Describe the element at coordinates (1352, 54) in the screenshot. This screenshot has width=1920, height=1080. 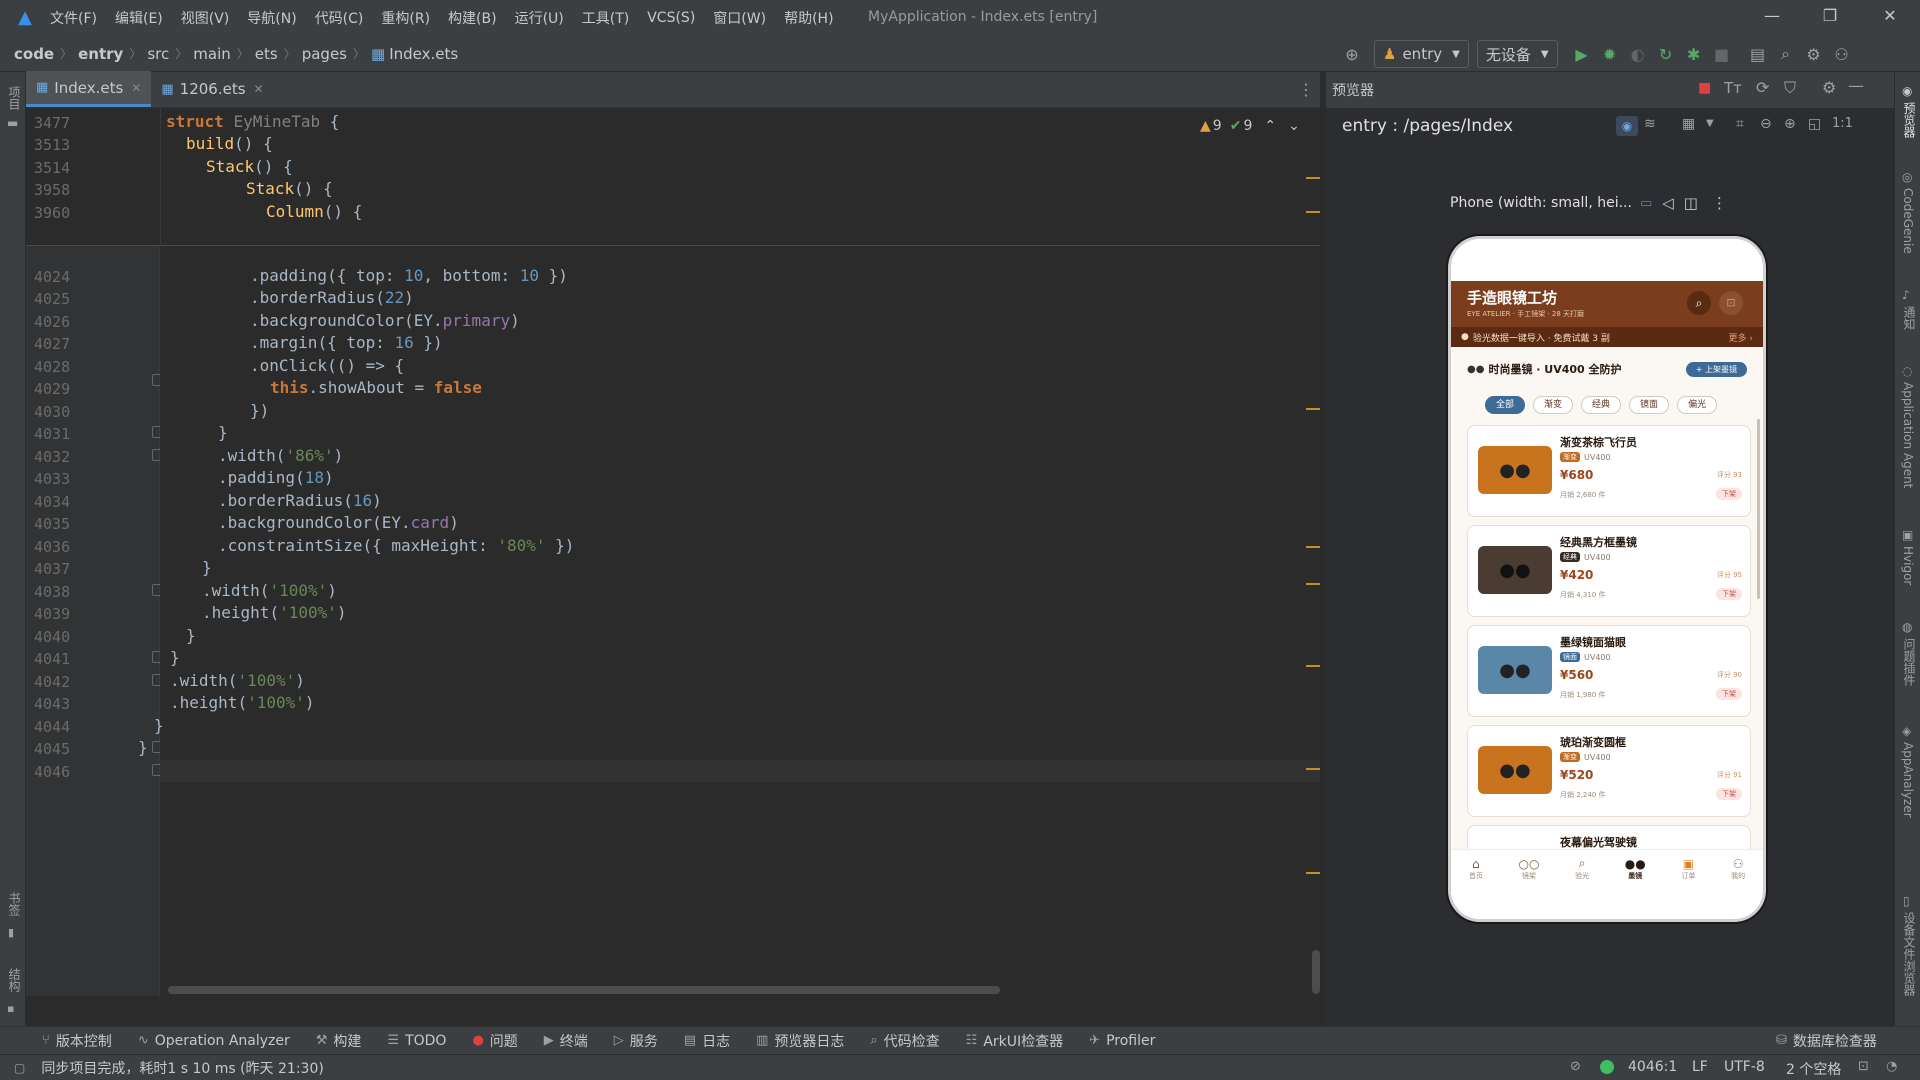
I see `target-icon: ⊕` at that location.